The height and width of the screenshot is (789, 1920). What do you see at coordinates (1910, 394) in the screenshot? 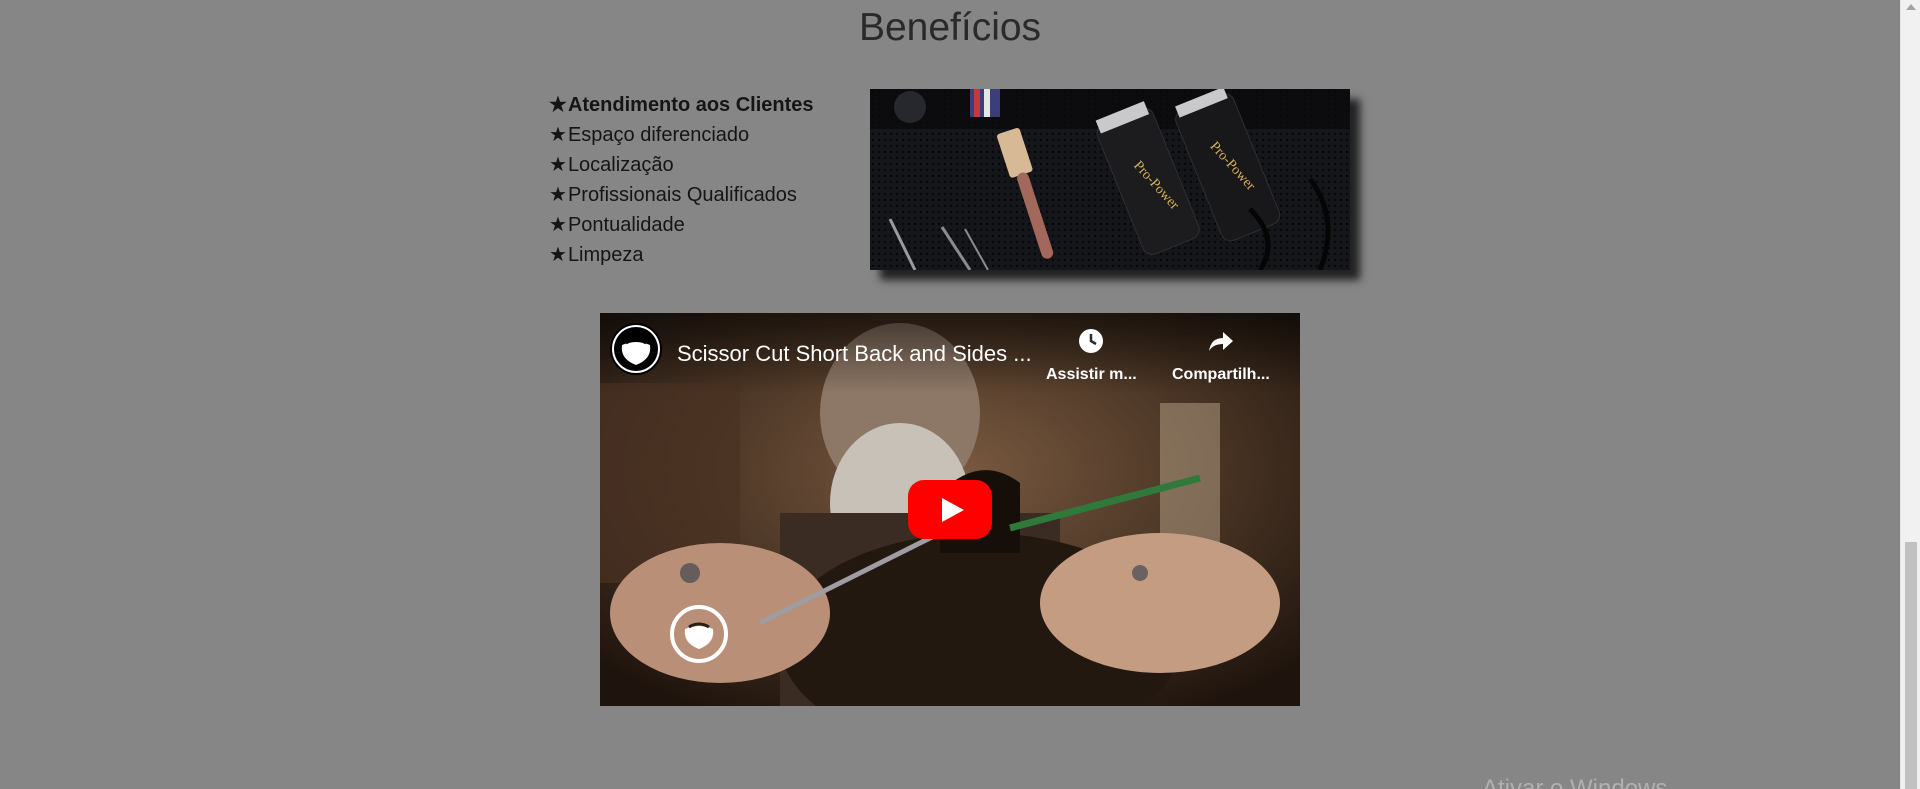
I see `vertical-scrollbar` at bounding box center [1910, 394].